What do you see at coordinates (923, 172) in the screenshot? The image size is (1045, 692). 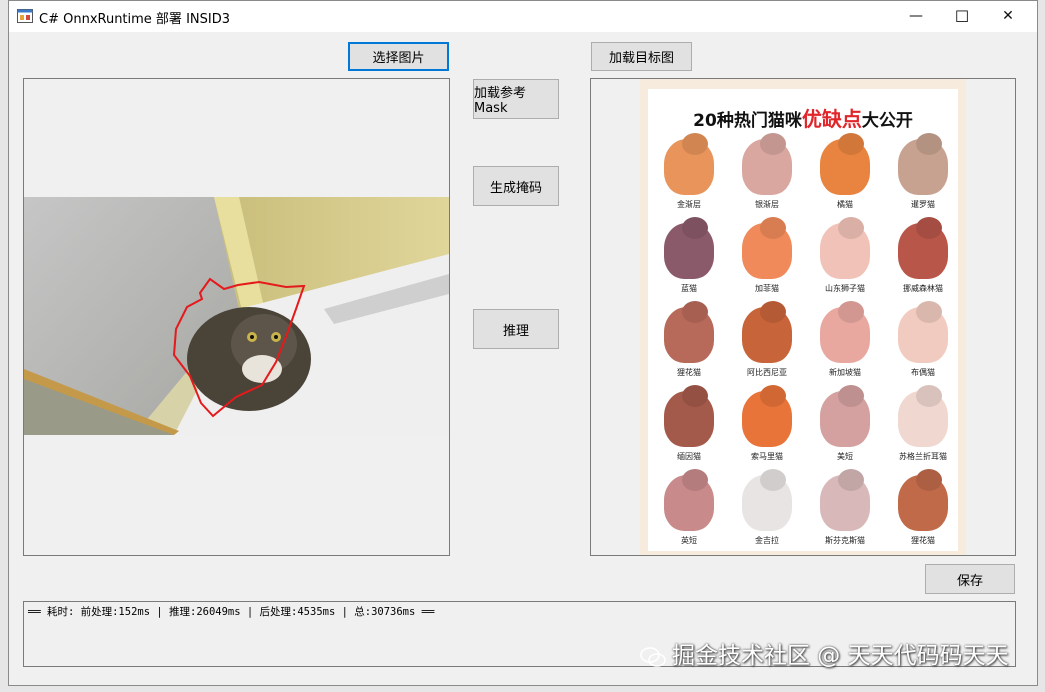 I see `cat-card: 暹罗猫` at bounding box center [923, 172].